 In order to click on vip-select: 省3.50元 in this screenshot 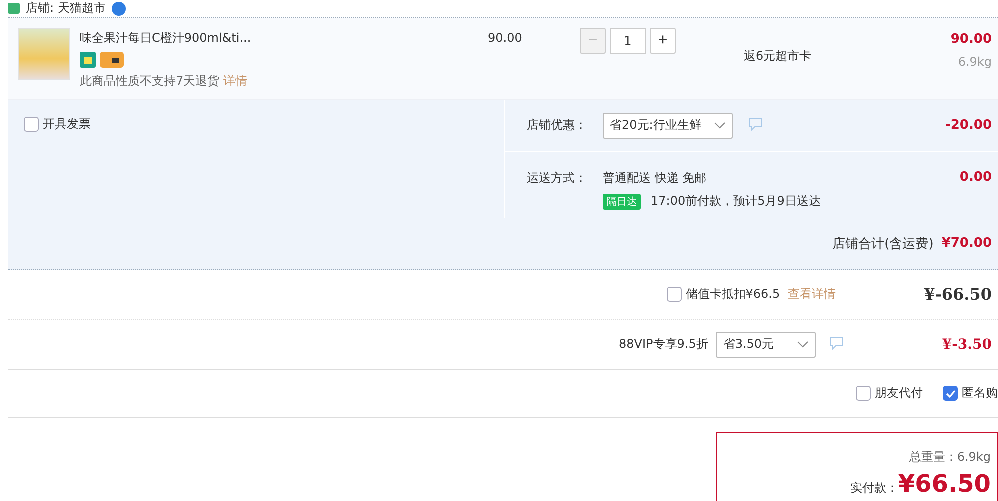, I will do `click(766, 345)`.